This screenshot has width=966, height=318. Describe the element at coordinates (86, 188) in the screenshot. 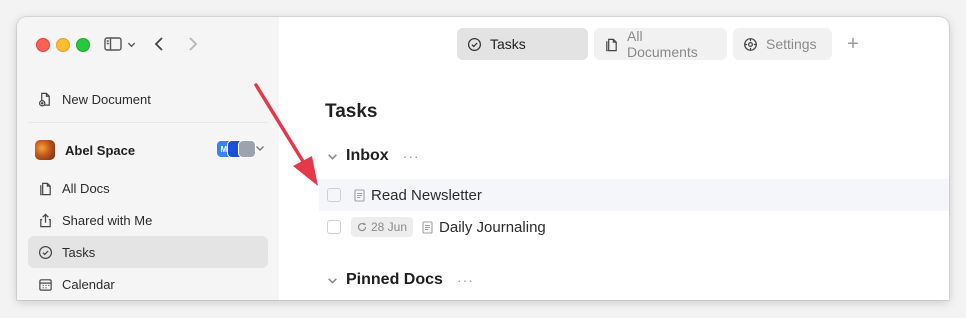

I see `sidebar-item-label: All Docs` at that location.